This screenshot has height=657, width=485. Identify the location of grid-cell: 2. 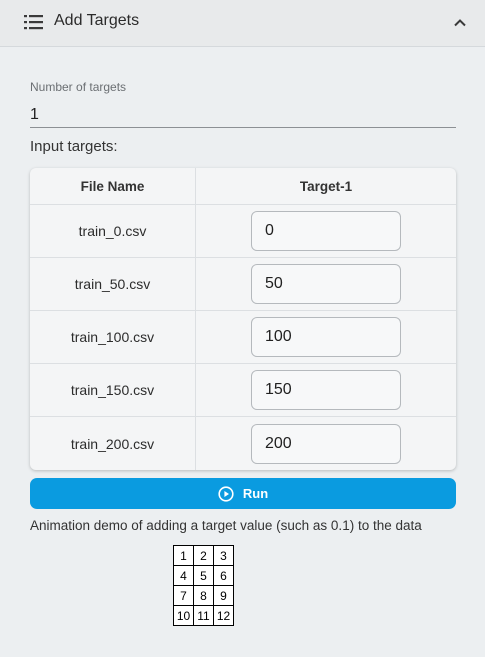
(203, 555).